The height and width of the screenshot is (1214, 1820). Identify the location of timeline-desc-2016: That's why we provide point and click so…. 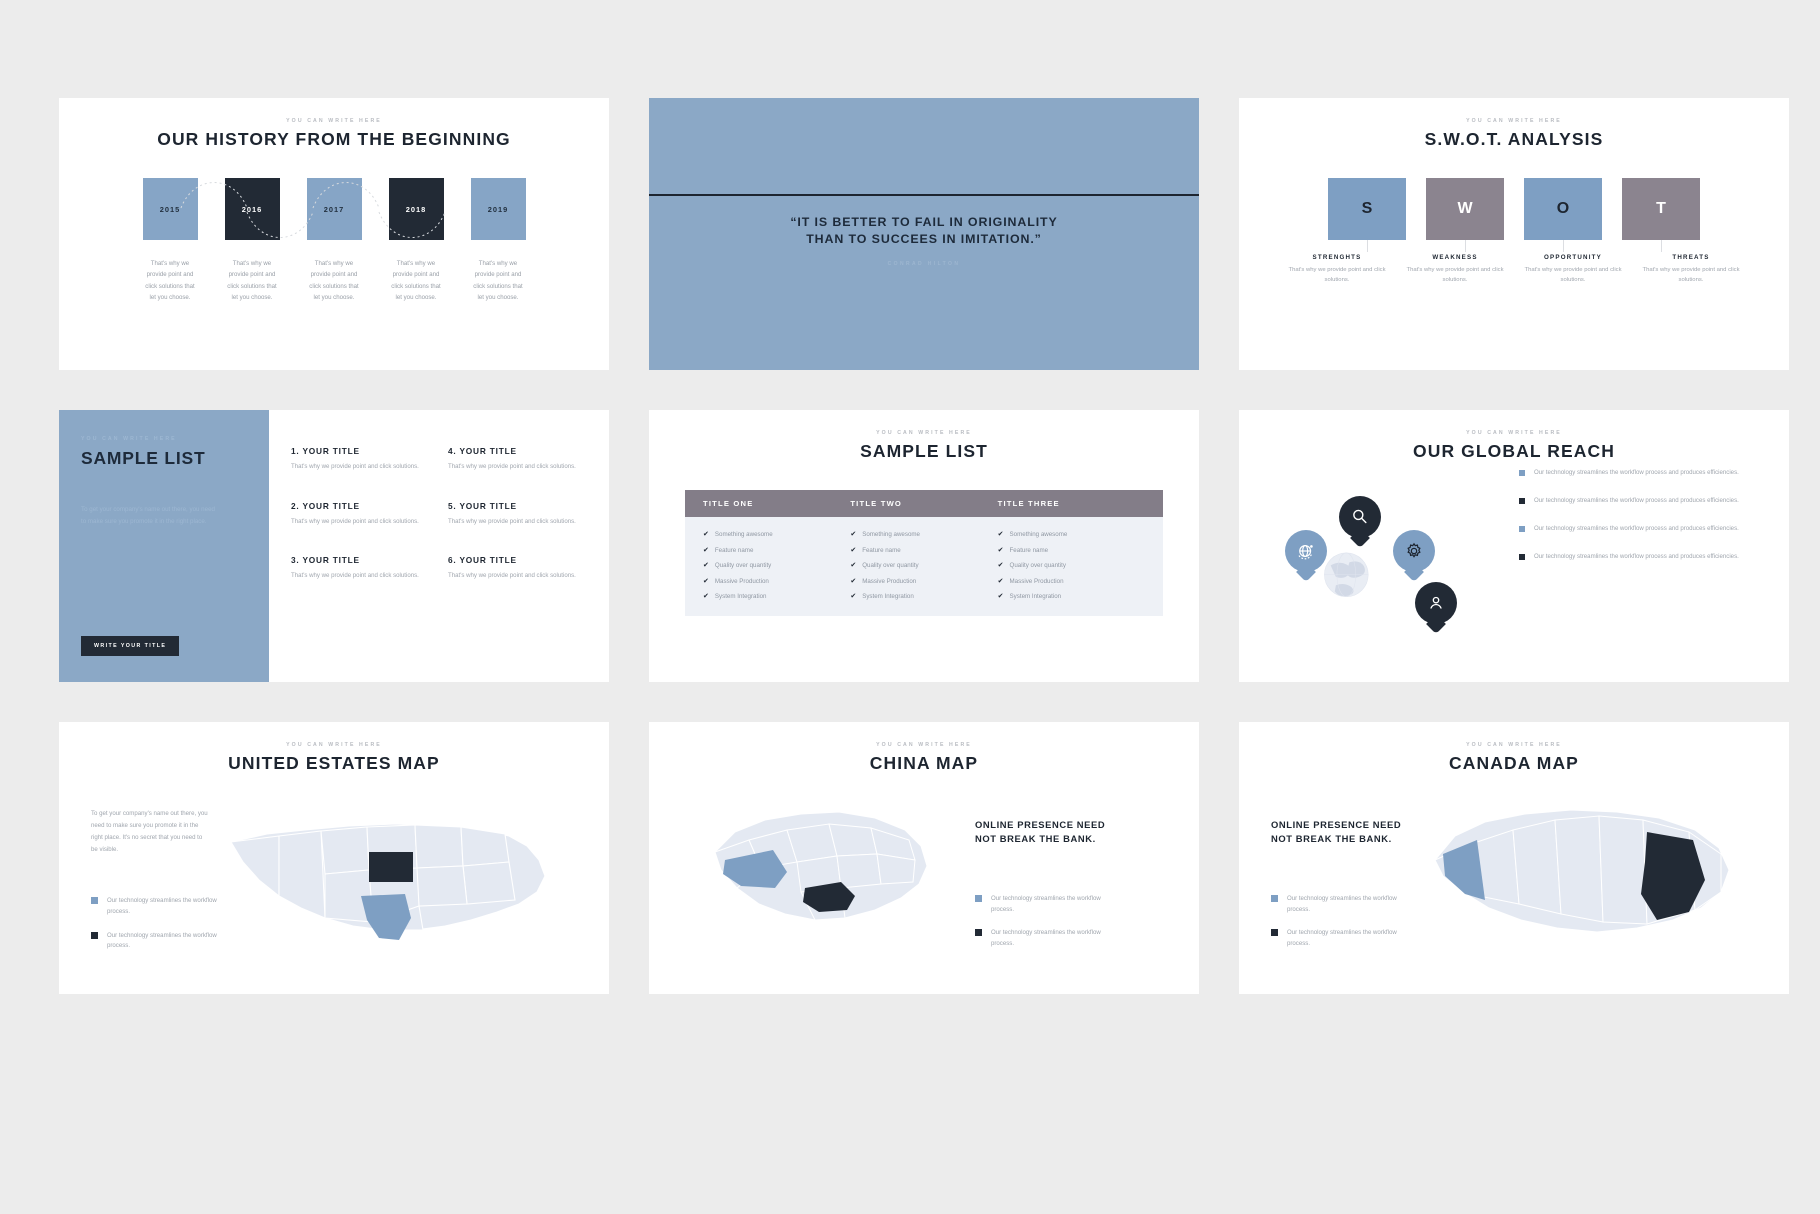
(252, 280).